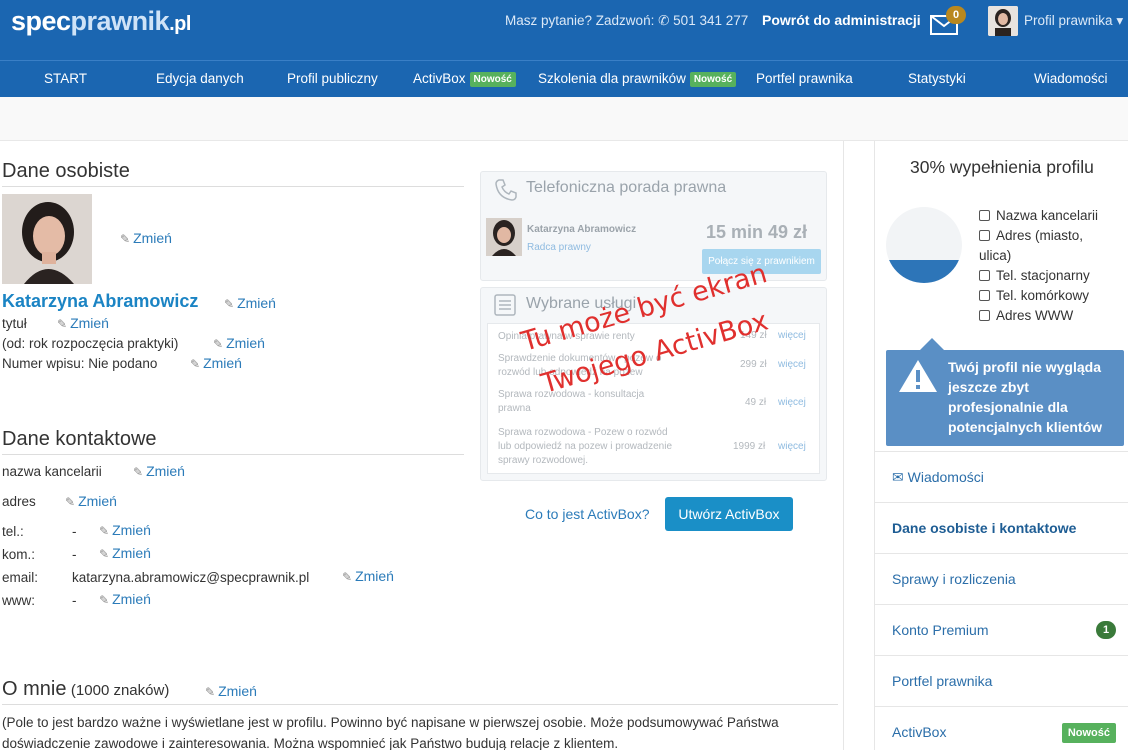 This screenshot has height=750, width=1128. What do you see at coordinates (464, 79) in the screenshot?
I see `nav-activbox: ActivBox Nowość` at bounding box center [464, 79].